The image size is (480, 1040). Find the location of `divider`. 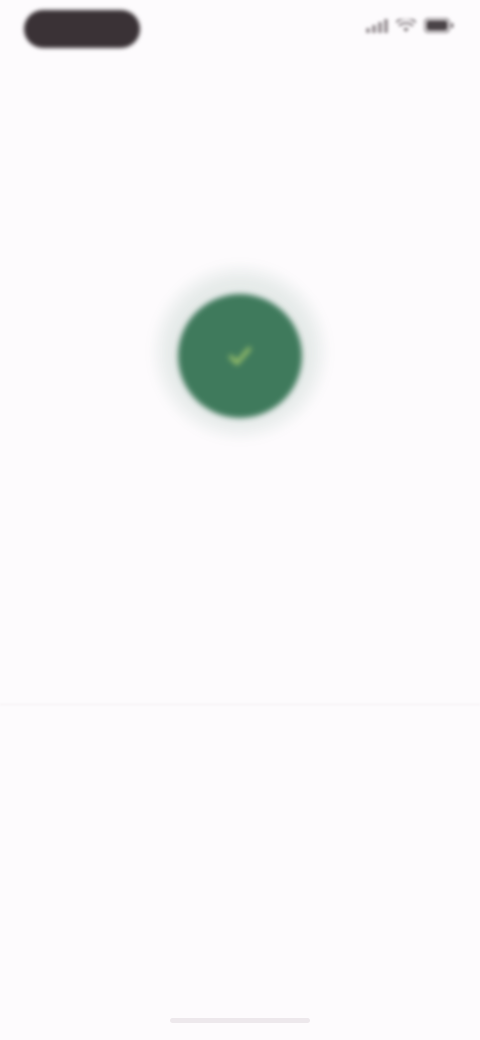

divider is located at coordinates (240, 704).